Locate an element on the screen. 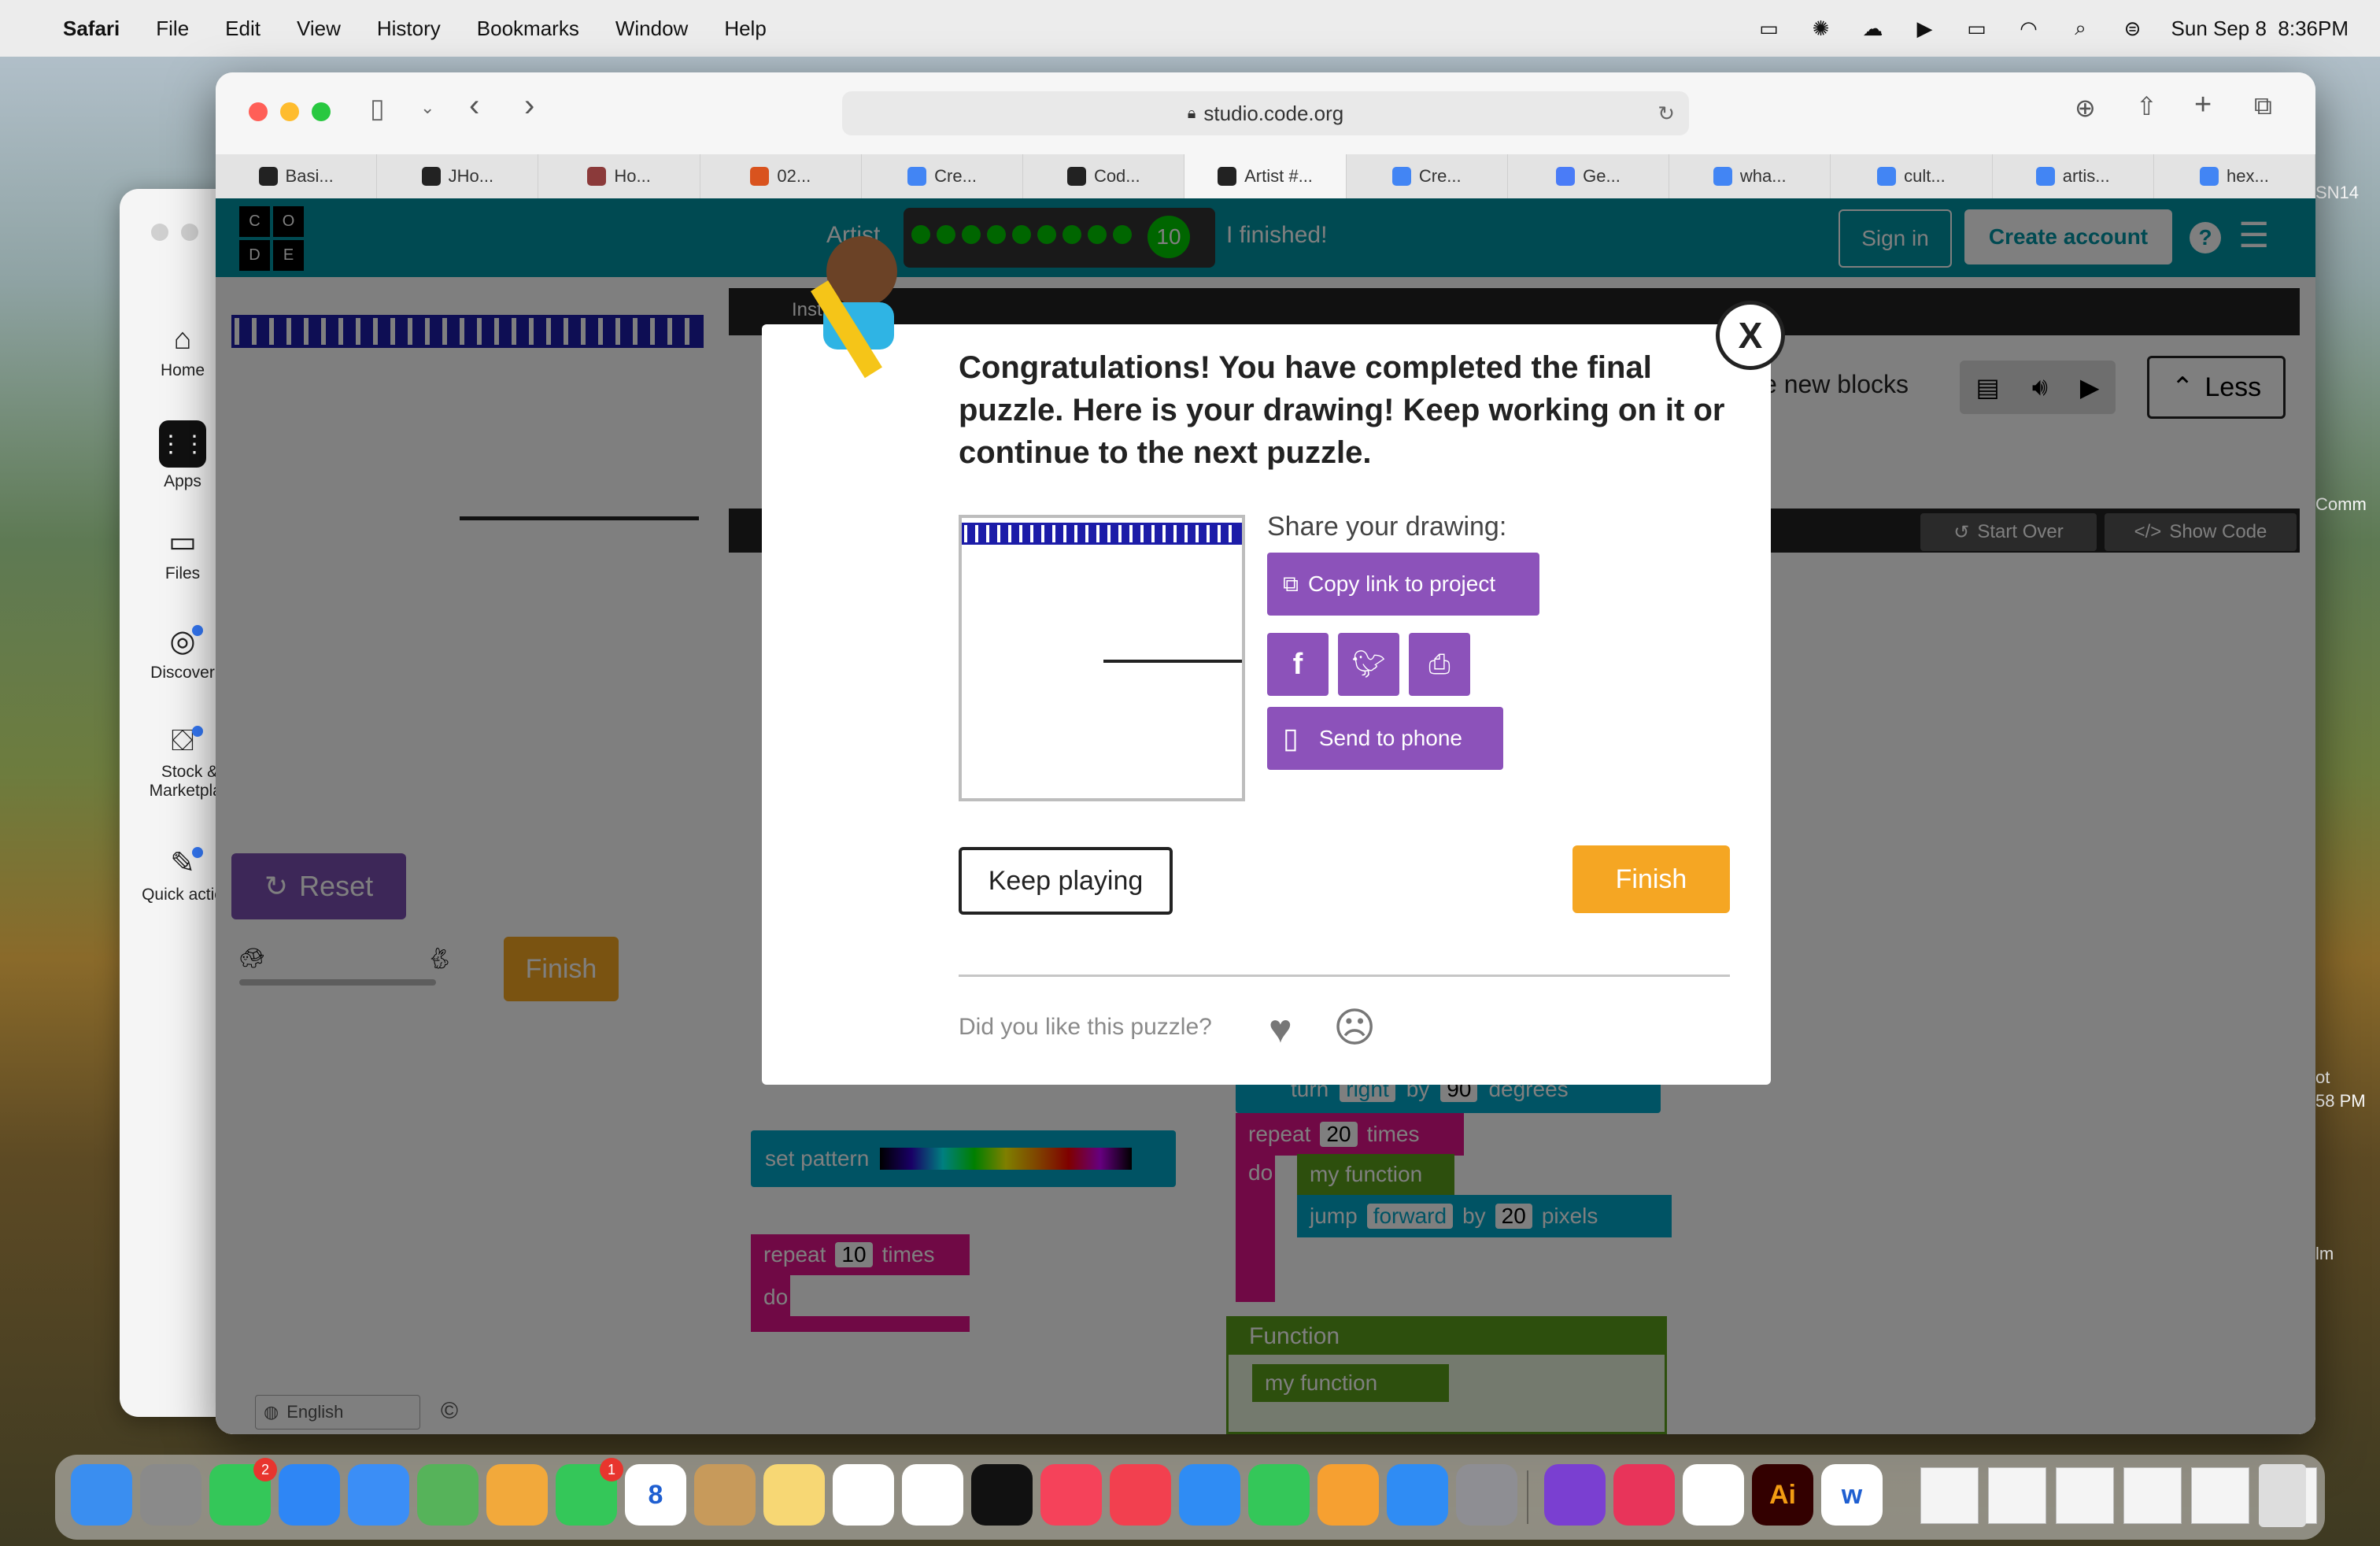  edge-label: SN14 is located at coordinates (2337, 193).